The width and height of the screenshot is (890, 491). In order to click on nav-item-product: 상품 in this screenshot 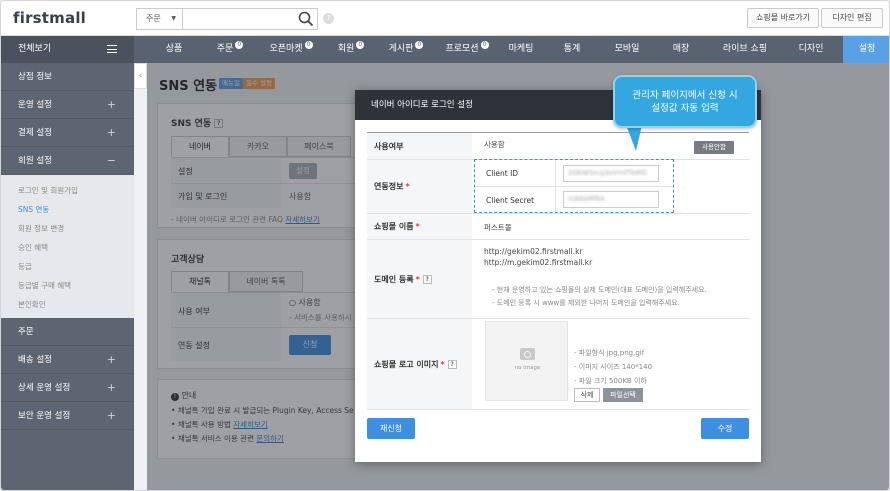, I will do `click(174, 49)`.